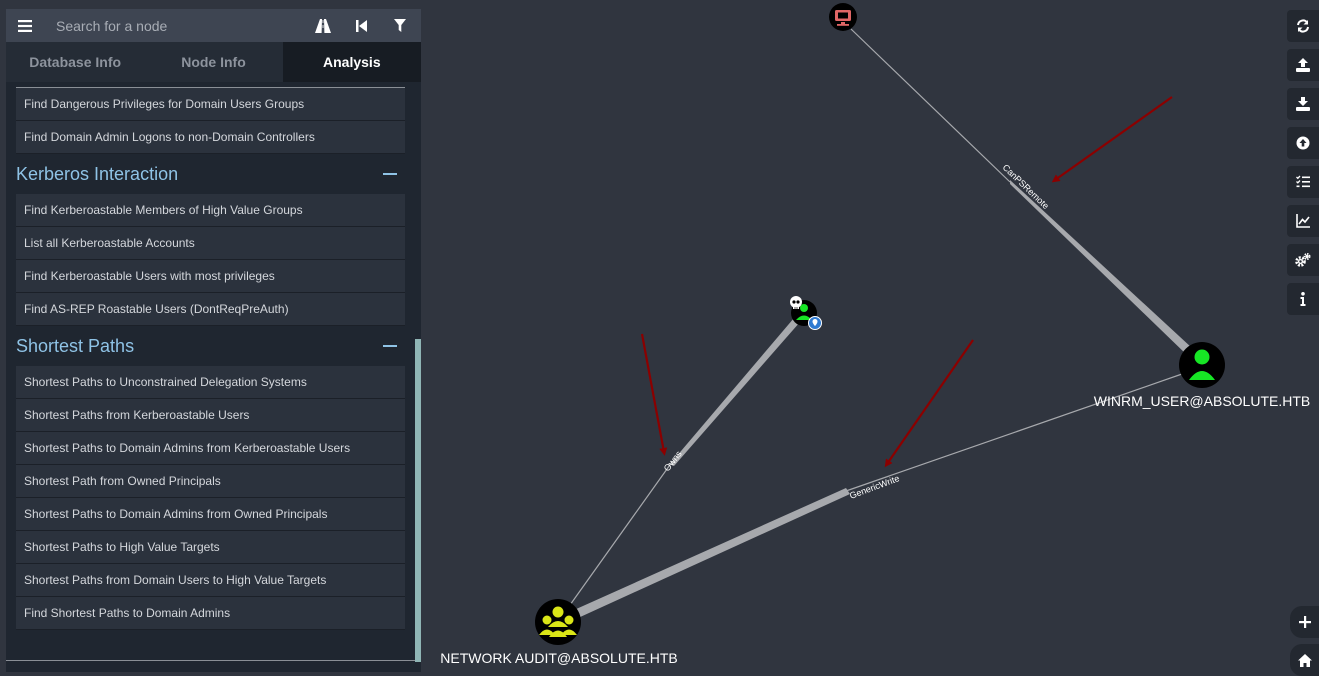 The width and height of the screenshot is (1319, 676). Describe the element at coordinates (210, 346) in the screenshot. I see `section-header-shortest-paths: Shortest Paths` at that location.